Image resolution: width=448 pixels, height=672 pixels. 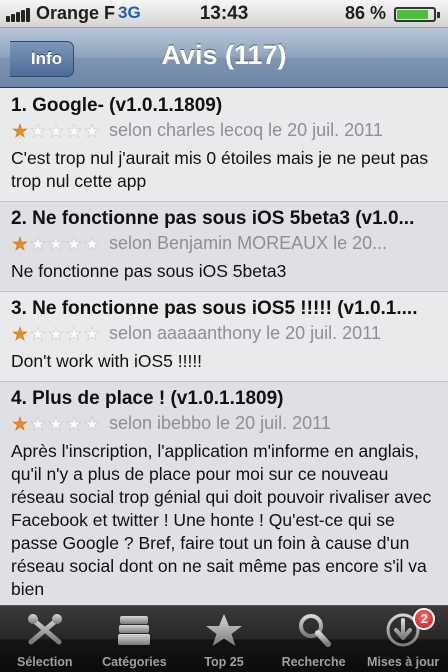 What do you see at coordinates (313, 662) in the screenshot?
I see `tab-label: Recherche` at bounding box center [313, 662].